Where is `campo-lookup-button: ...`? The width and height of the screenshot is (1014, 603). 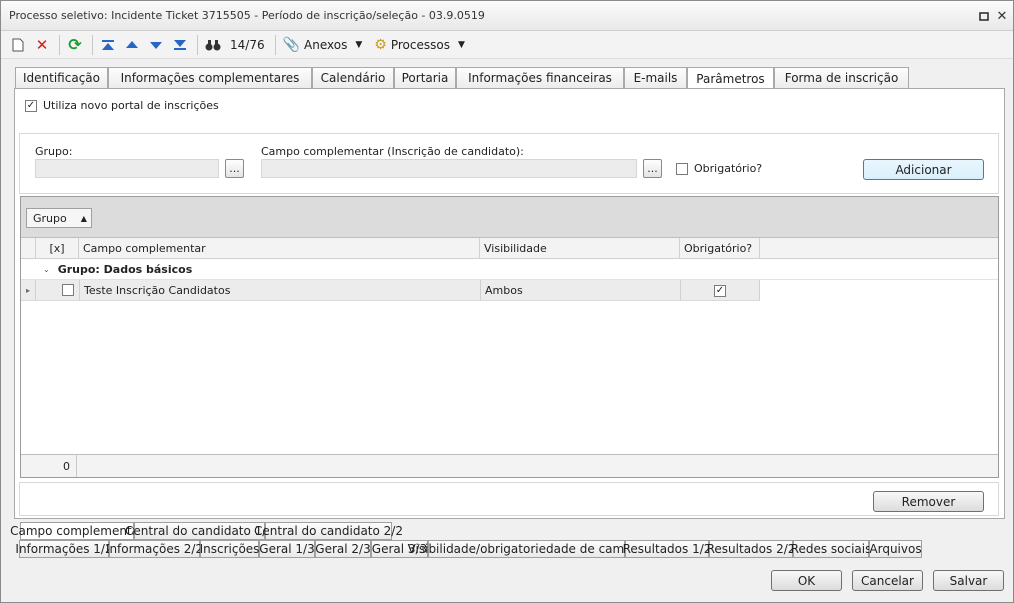
campo-lookup-button: ... is located at coordinates (652, 168).